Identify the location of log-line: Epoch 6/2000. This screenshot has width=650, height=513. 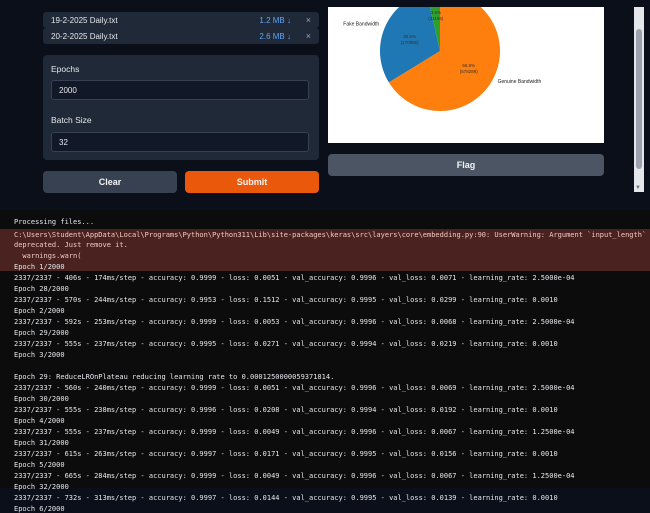
(39, 509).